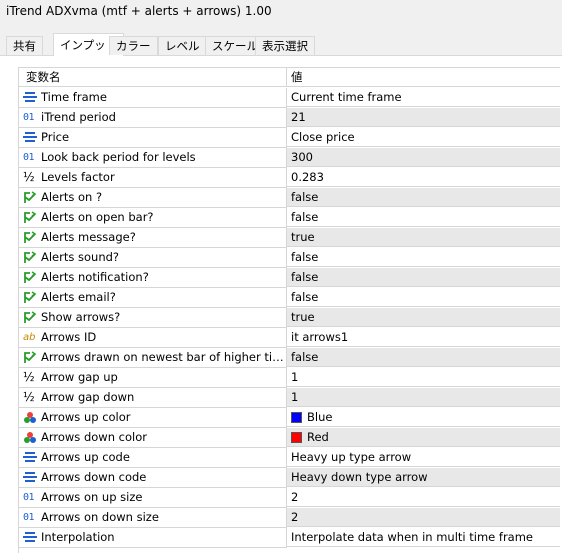 The image size is (562, 553). I want to click on grid-row: Arrows up code Heavy up type arrow, so click(289, 458).